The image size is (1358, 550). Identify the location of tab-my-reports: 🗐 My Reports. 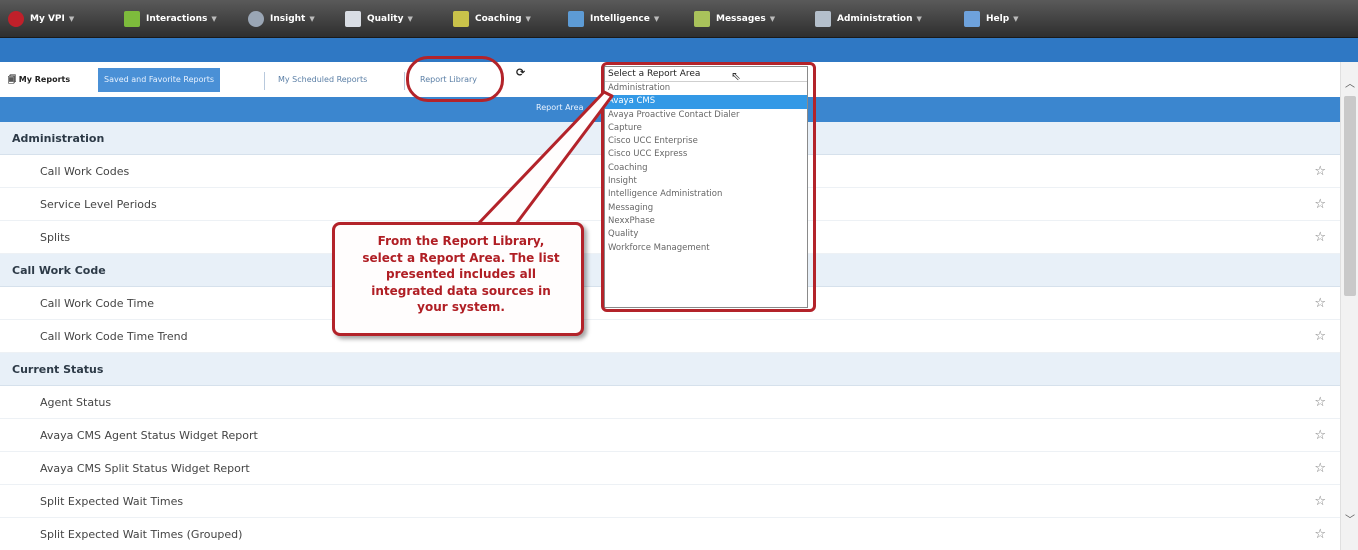
(39, 80).